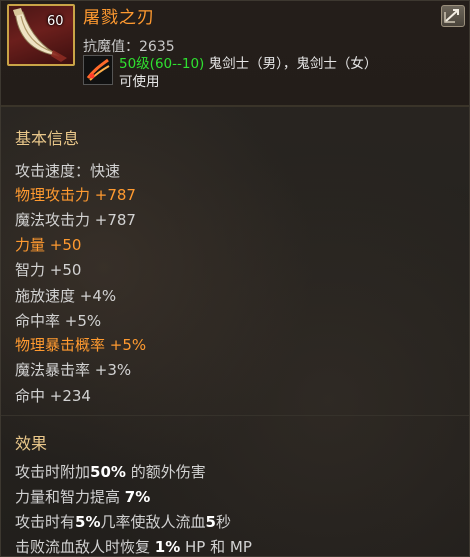 This screenshot has width=470, height=557. What do you see at coordinates (223, 522) in the screenshot?
I see `effect-text: 秒` at bounding box center [223, 522].